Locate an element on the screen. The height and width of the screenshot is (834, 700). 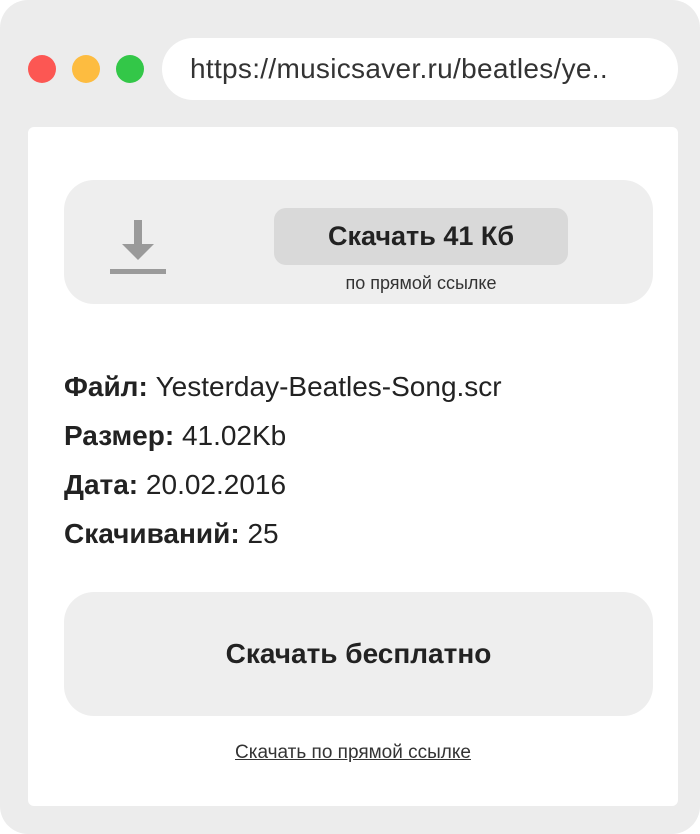
file-size-value: 41.02Kb is located at coordinates (234, 435).